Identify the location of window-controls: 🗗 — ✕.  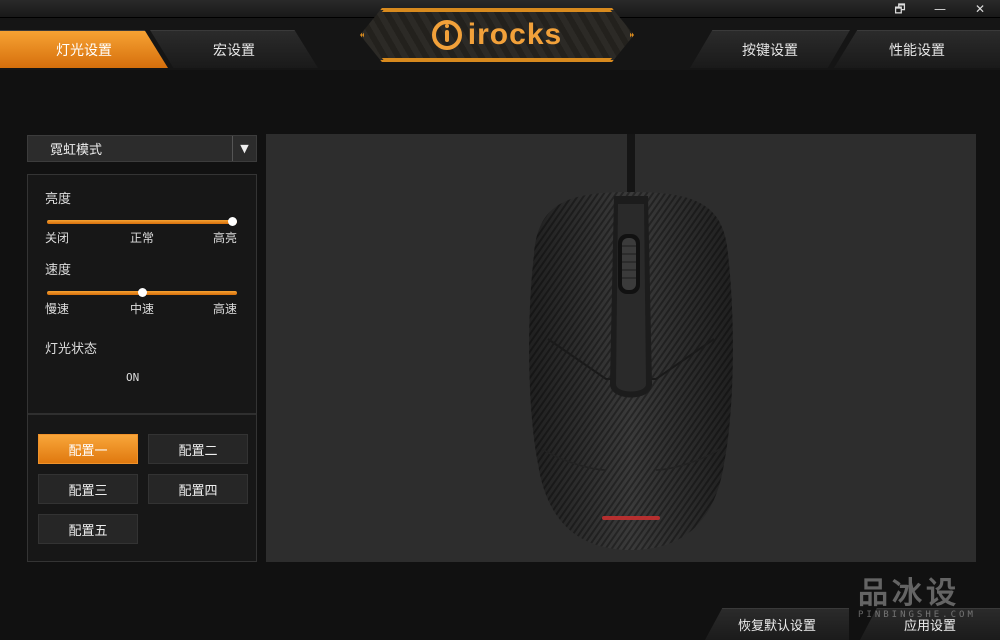
(940, 9).